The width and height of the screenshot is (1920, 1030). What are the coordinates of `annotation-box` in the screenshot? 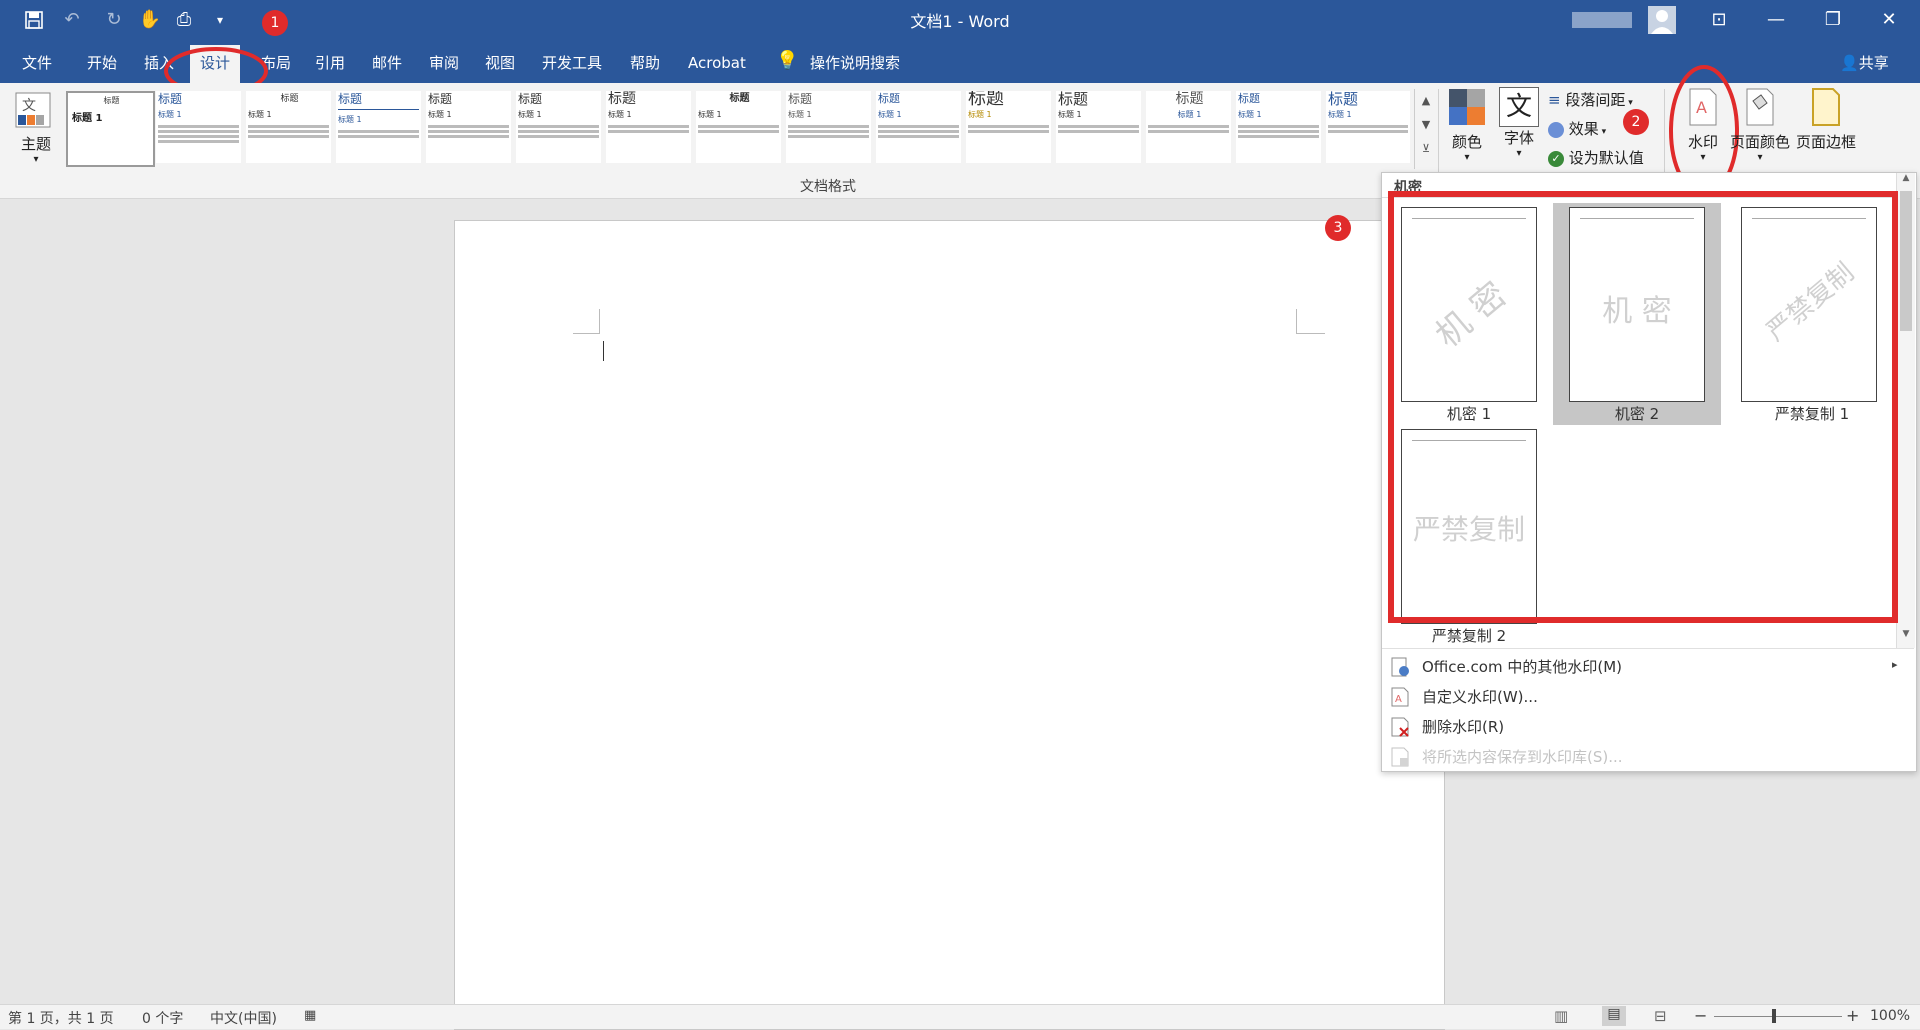 It's located at (1643, 407).